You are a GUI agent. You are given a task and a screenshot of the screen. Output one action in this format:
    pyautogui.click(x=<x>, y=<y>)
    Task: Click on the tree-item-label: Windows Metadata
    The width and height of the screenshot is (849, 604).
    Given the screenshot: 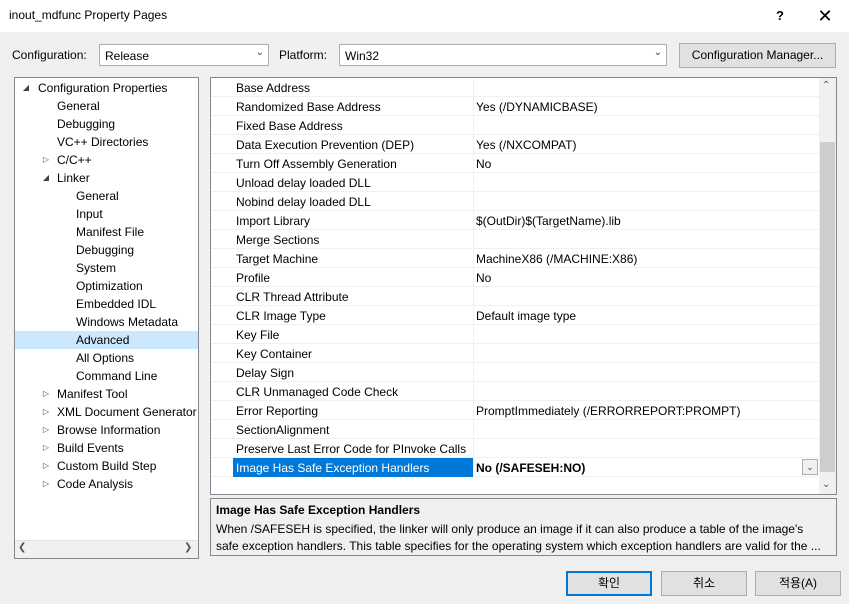 What is the action you would take?
    pyautogui.click(x=127, y=322)
    